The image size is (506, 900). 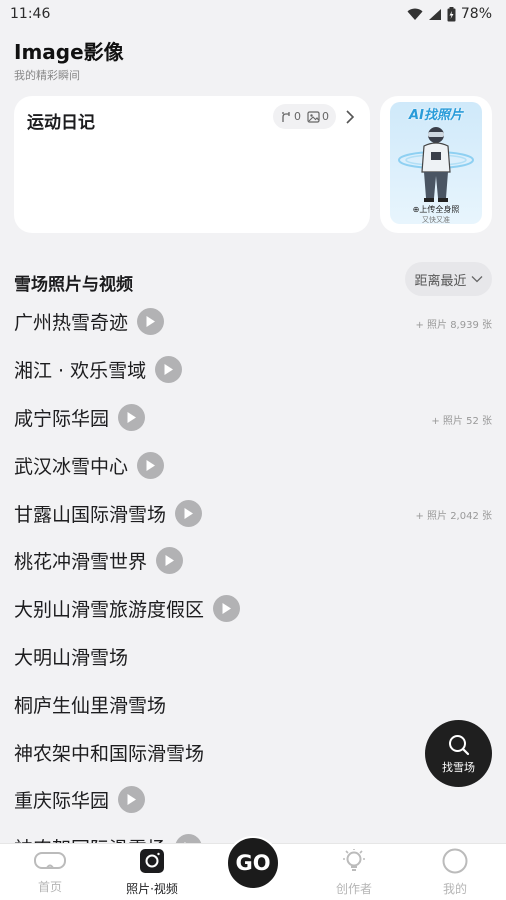 I want to click on chevron-down-icon, so click(x=476, y=279).